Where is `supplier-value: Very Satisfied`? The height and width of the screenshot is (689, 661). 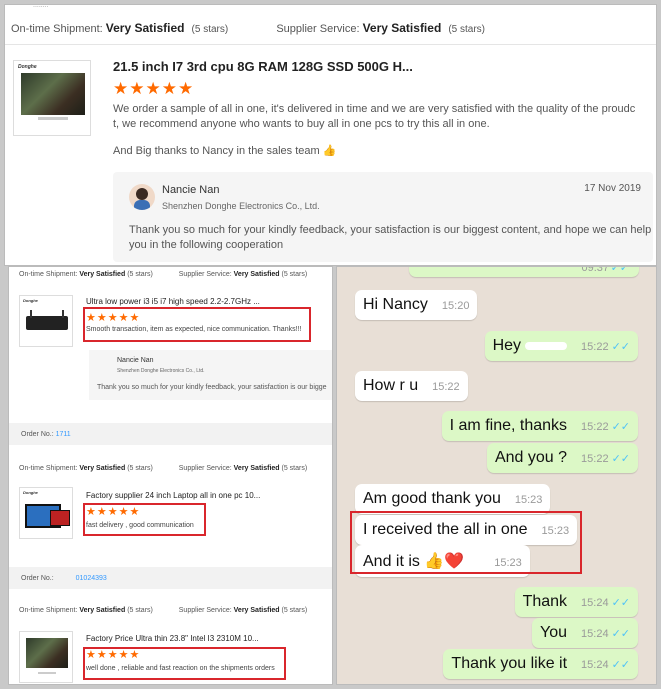 supplier-value: Very Satisfied is located at coordinates (402, 28).